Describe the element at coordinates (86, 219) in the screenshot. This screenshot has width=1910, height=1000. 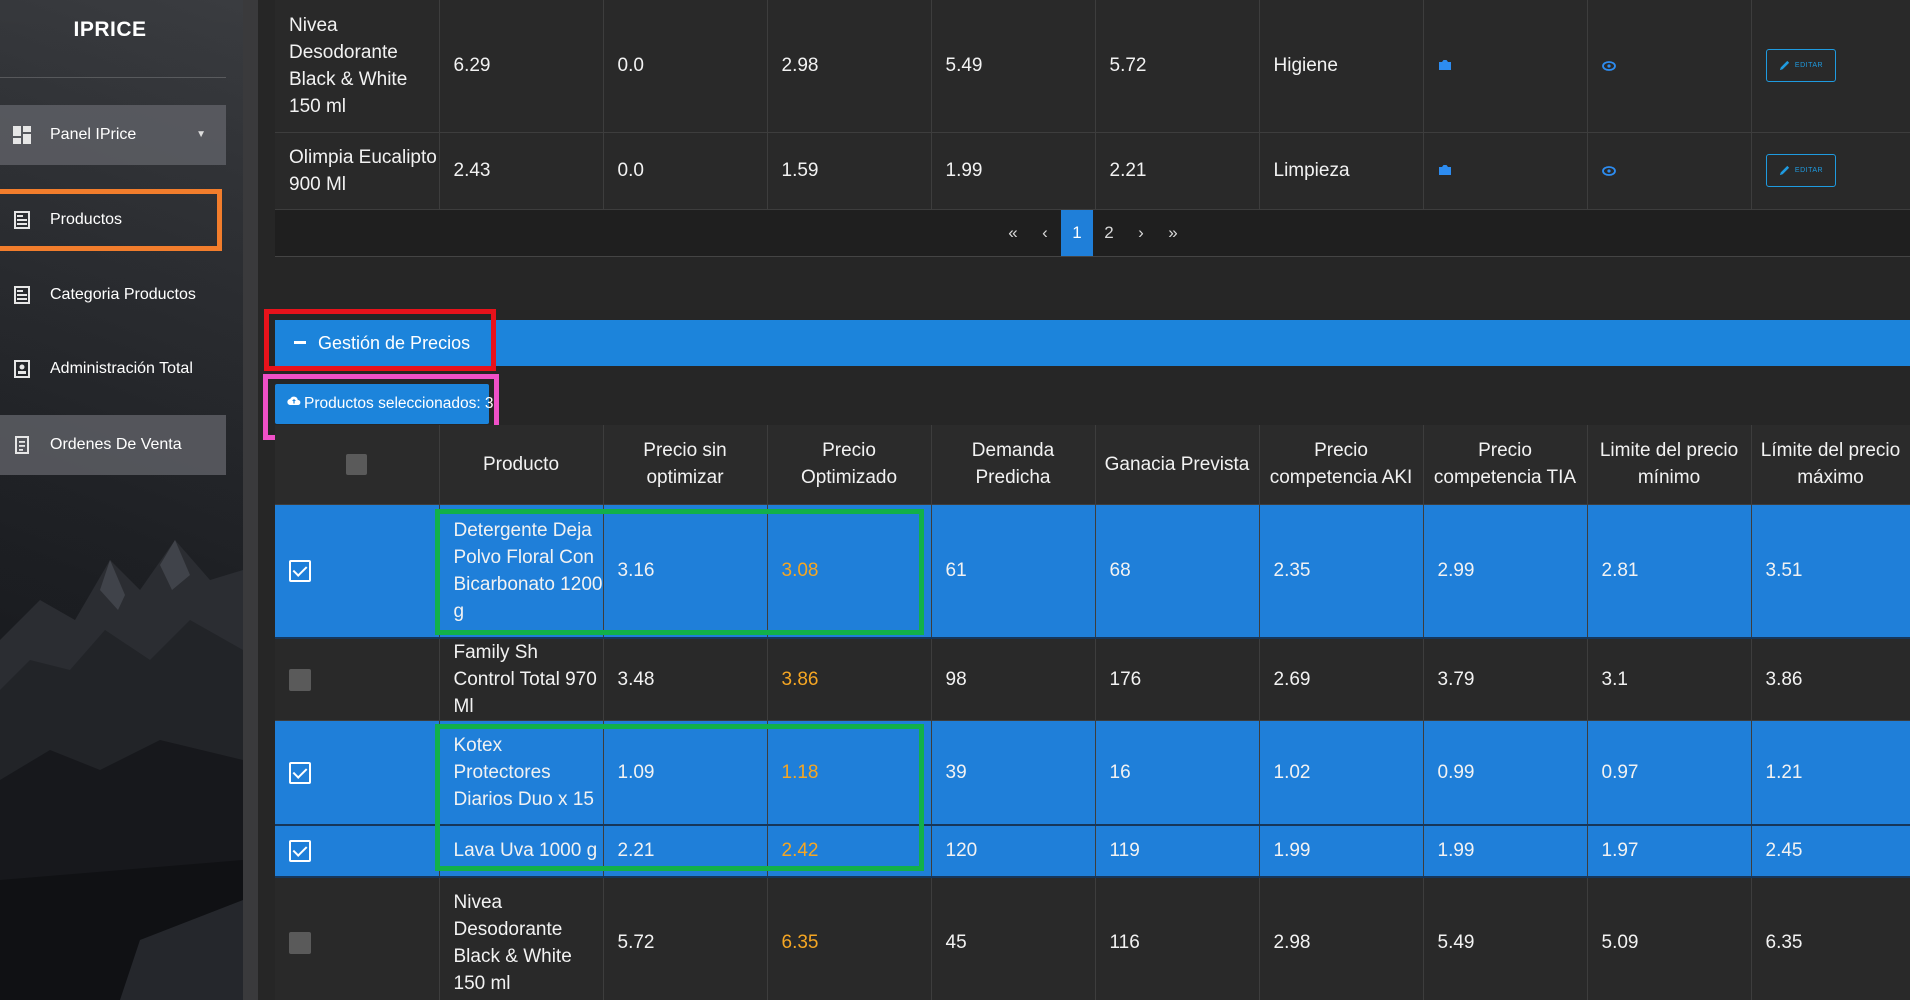
I see `sidebar-item-label: Productos` at that location.